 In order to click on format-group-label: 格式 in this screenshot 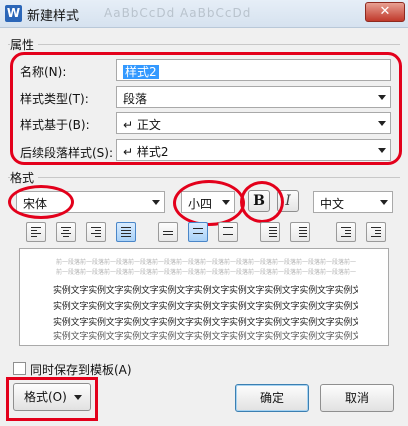, I will do `click(24, 177)`.